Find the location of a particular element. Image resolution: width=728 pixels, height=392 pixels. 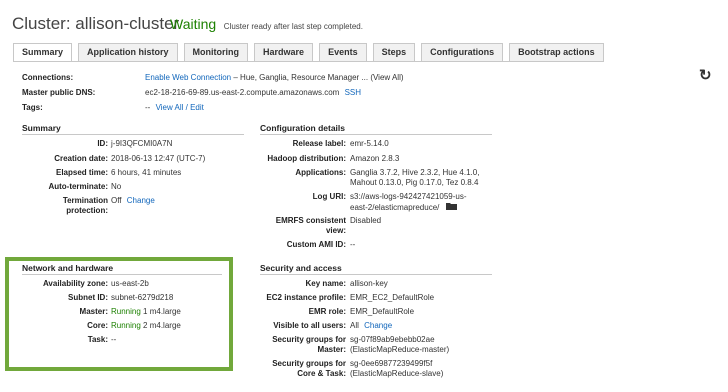

instance-profile-label: EC2 instance profile: is located at coordinates (306, 297).